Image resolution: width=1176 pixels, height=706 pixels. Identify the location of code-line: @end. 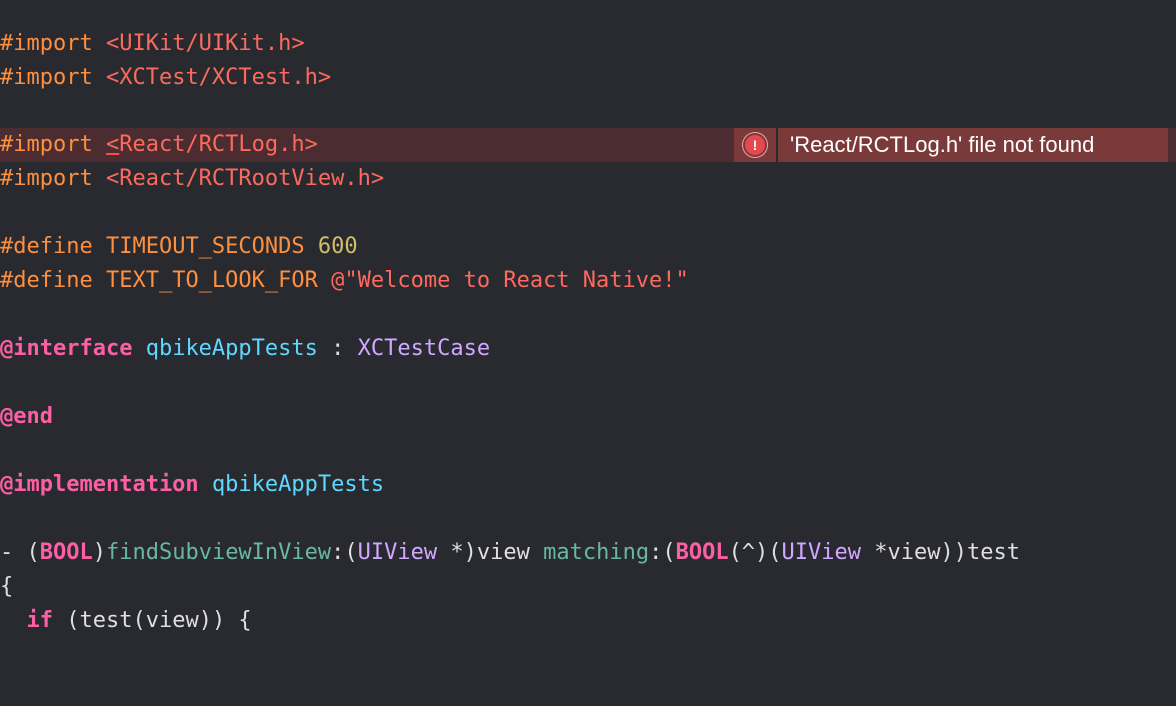
(588, 417).